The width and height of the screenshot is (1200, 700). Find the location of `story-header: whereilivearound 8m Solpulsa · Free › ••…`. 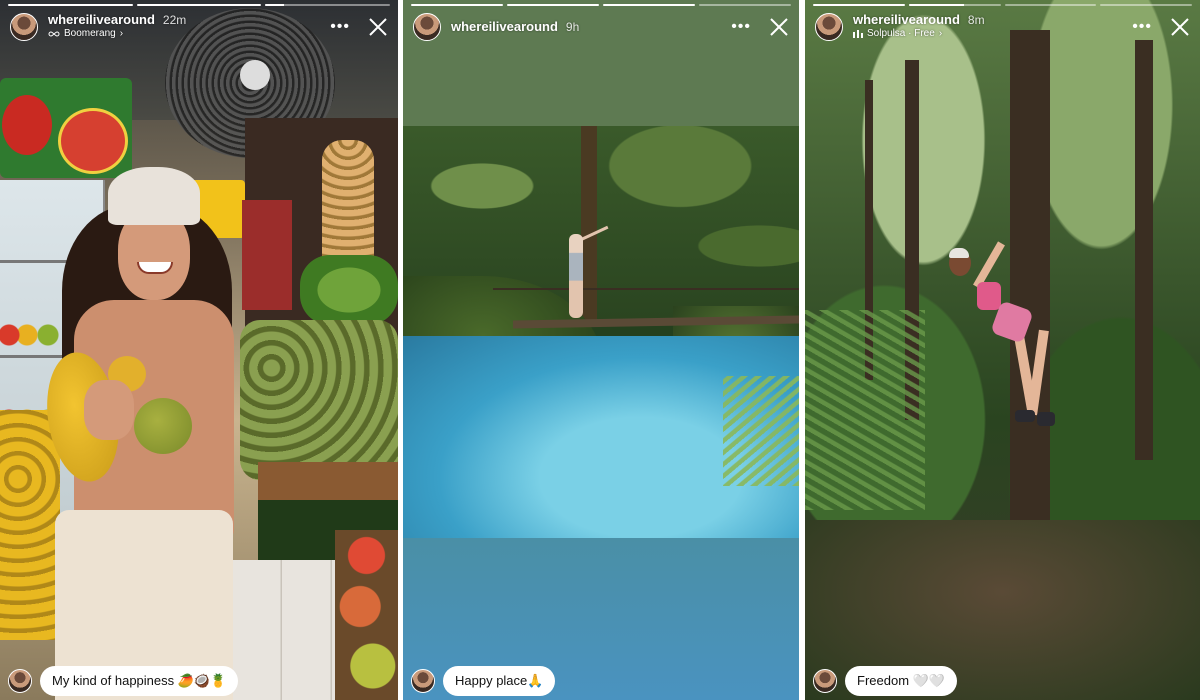

story-header: whereilivearound 8m Solpulsa · Free › ••… is located at coordinates (1002, 27).